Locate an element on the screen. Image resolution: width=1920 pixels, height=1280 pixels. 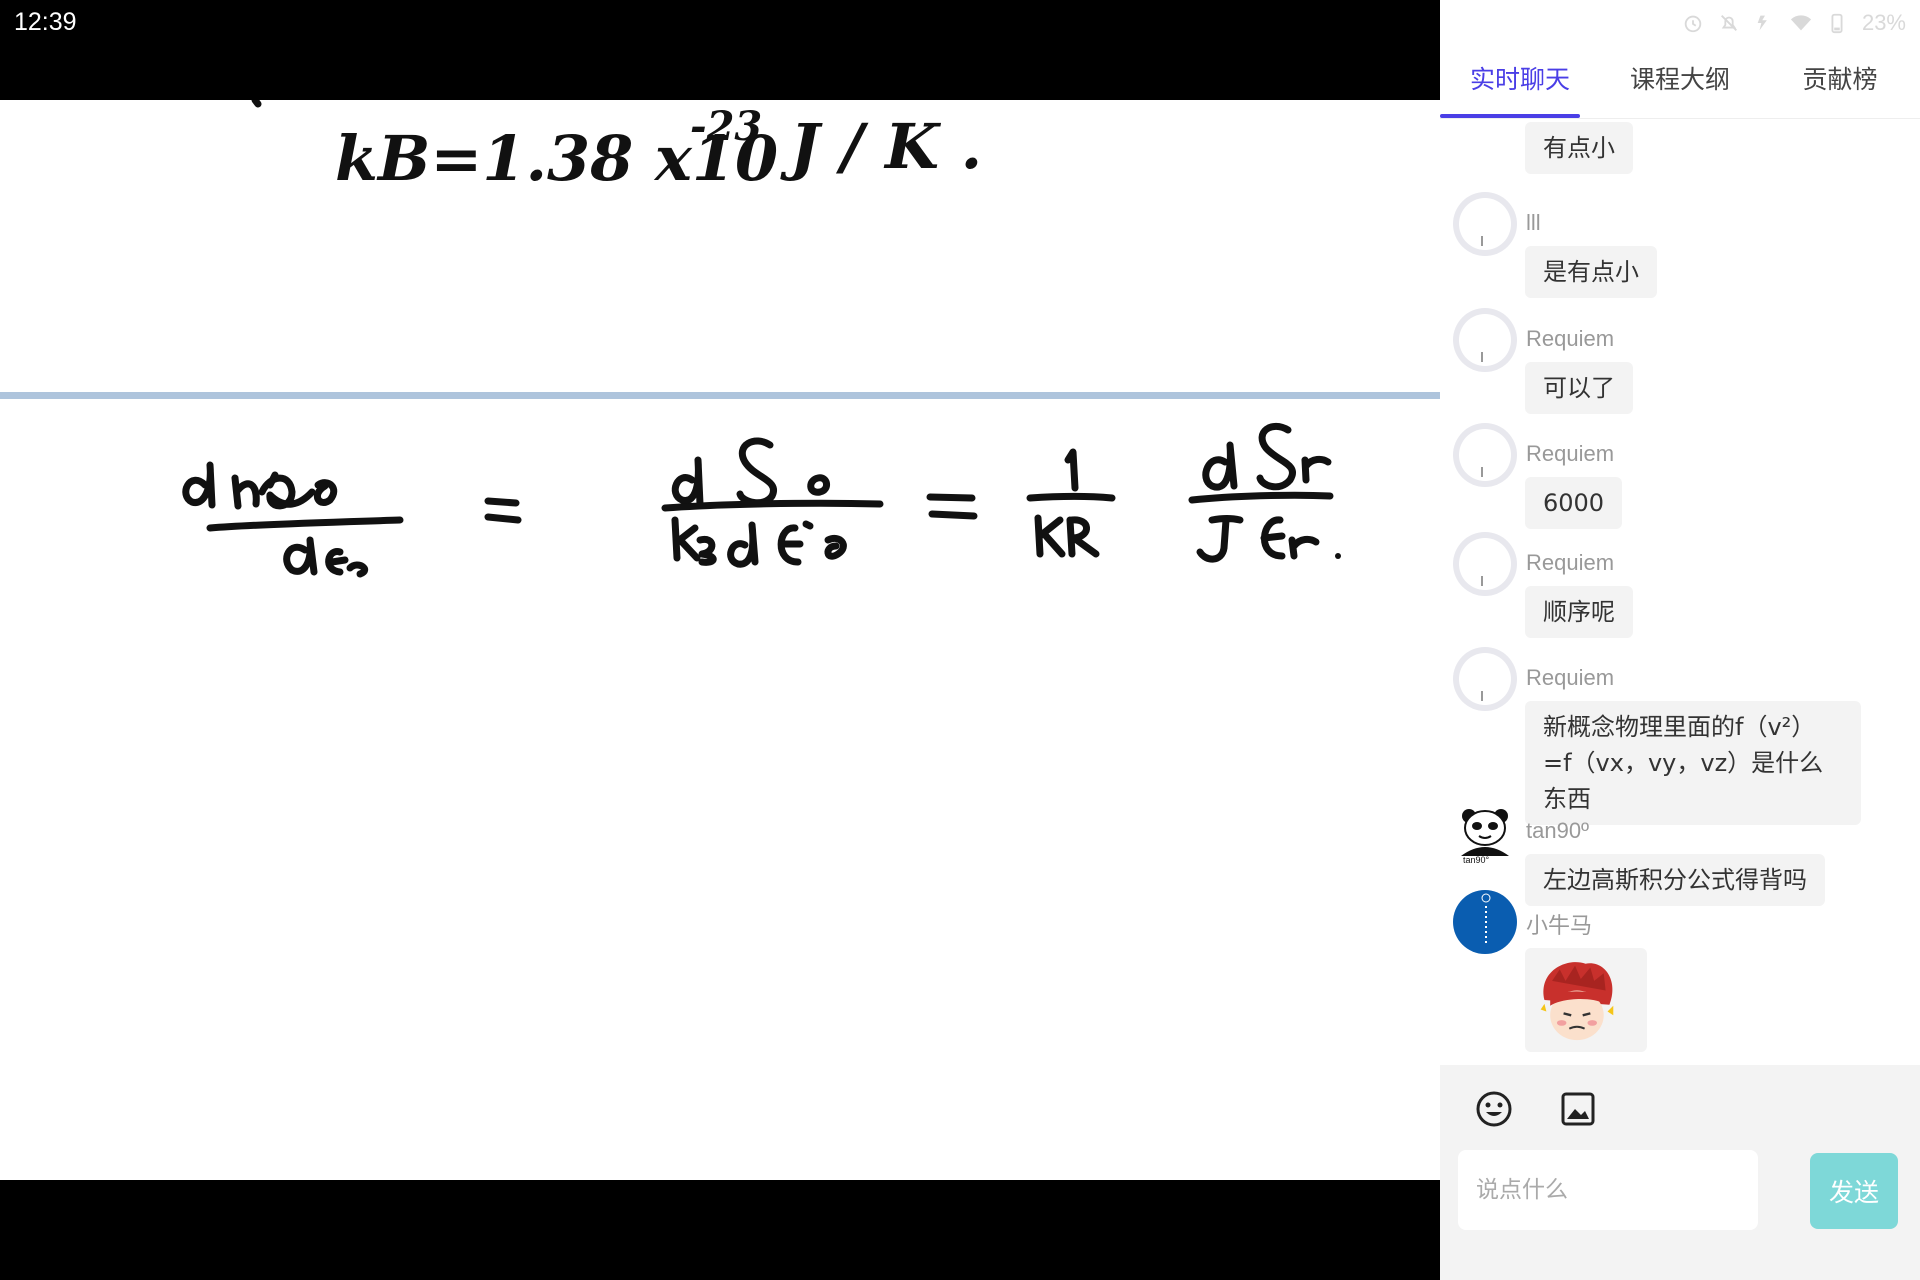
school-logo-icon is located at coordinates (1485, 922).